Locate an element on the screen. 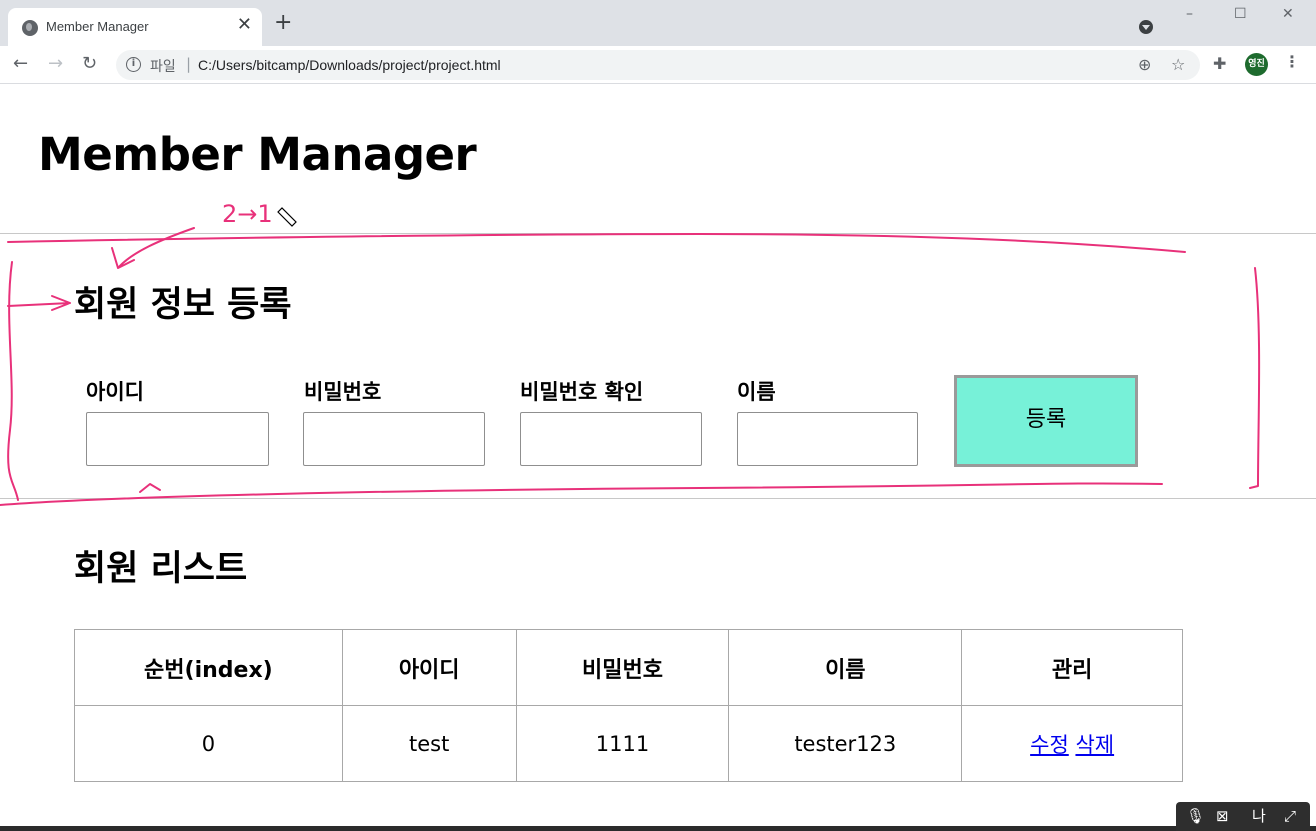  annotation-handwriting: 2→1 is located at coordinates (247, 214).